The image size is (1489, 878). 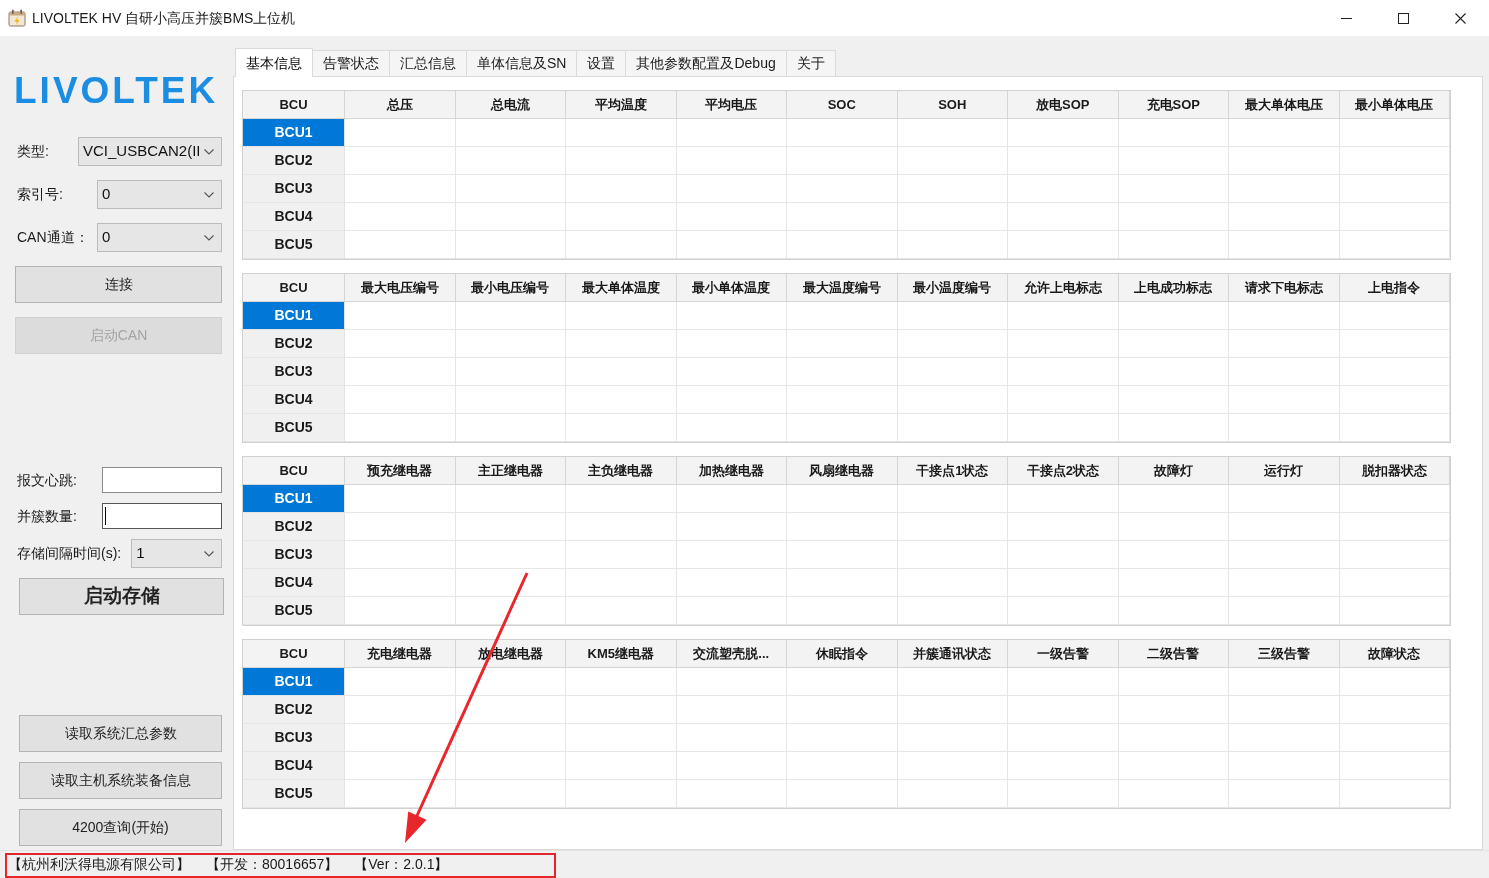 I want to click on text-cursor-icon, so click(x=105, y=516).